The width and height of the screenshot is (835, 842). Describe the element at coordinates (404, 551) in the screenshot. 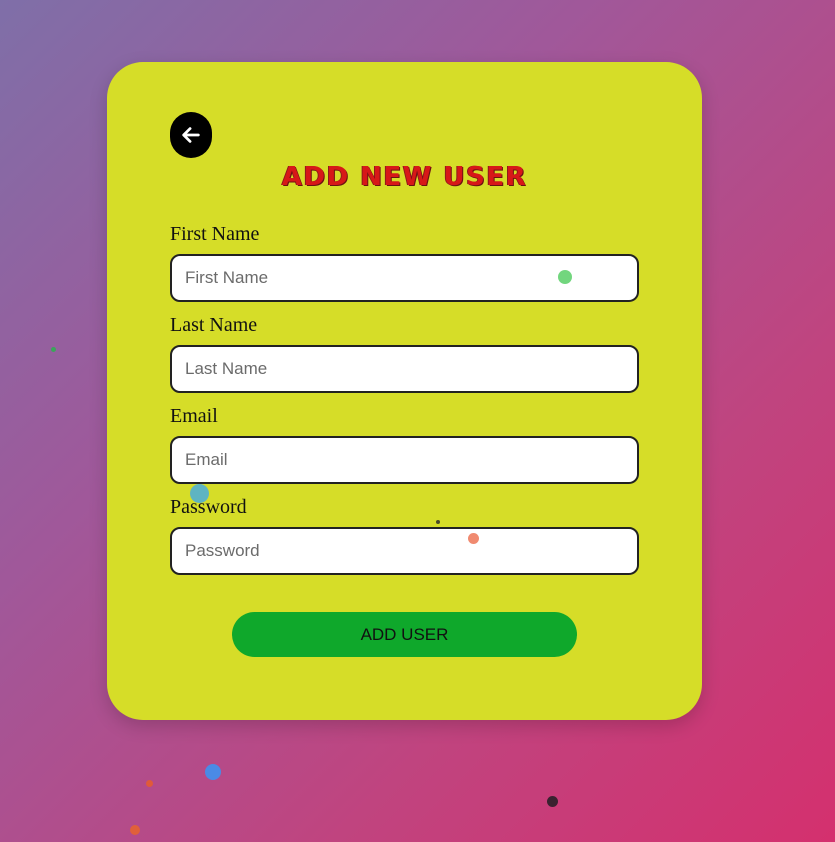

I see `password-input` at that location.